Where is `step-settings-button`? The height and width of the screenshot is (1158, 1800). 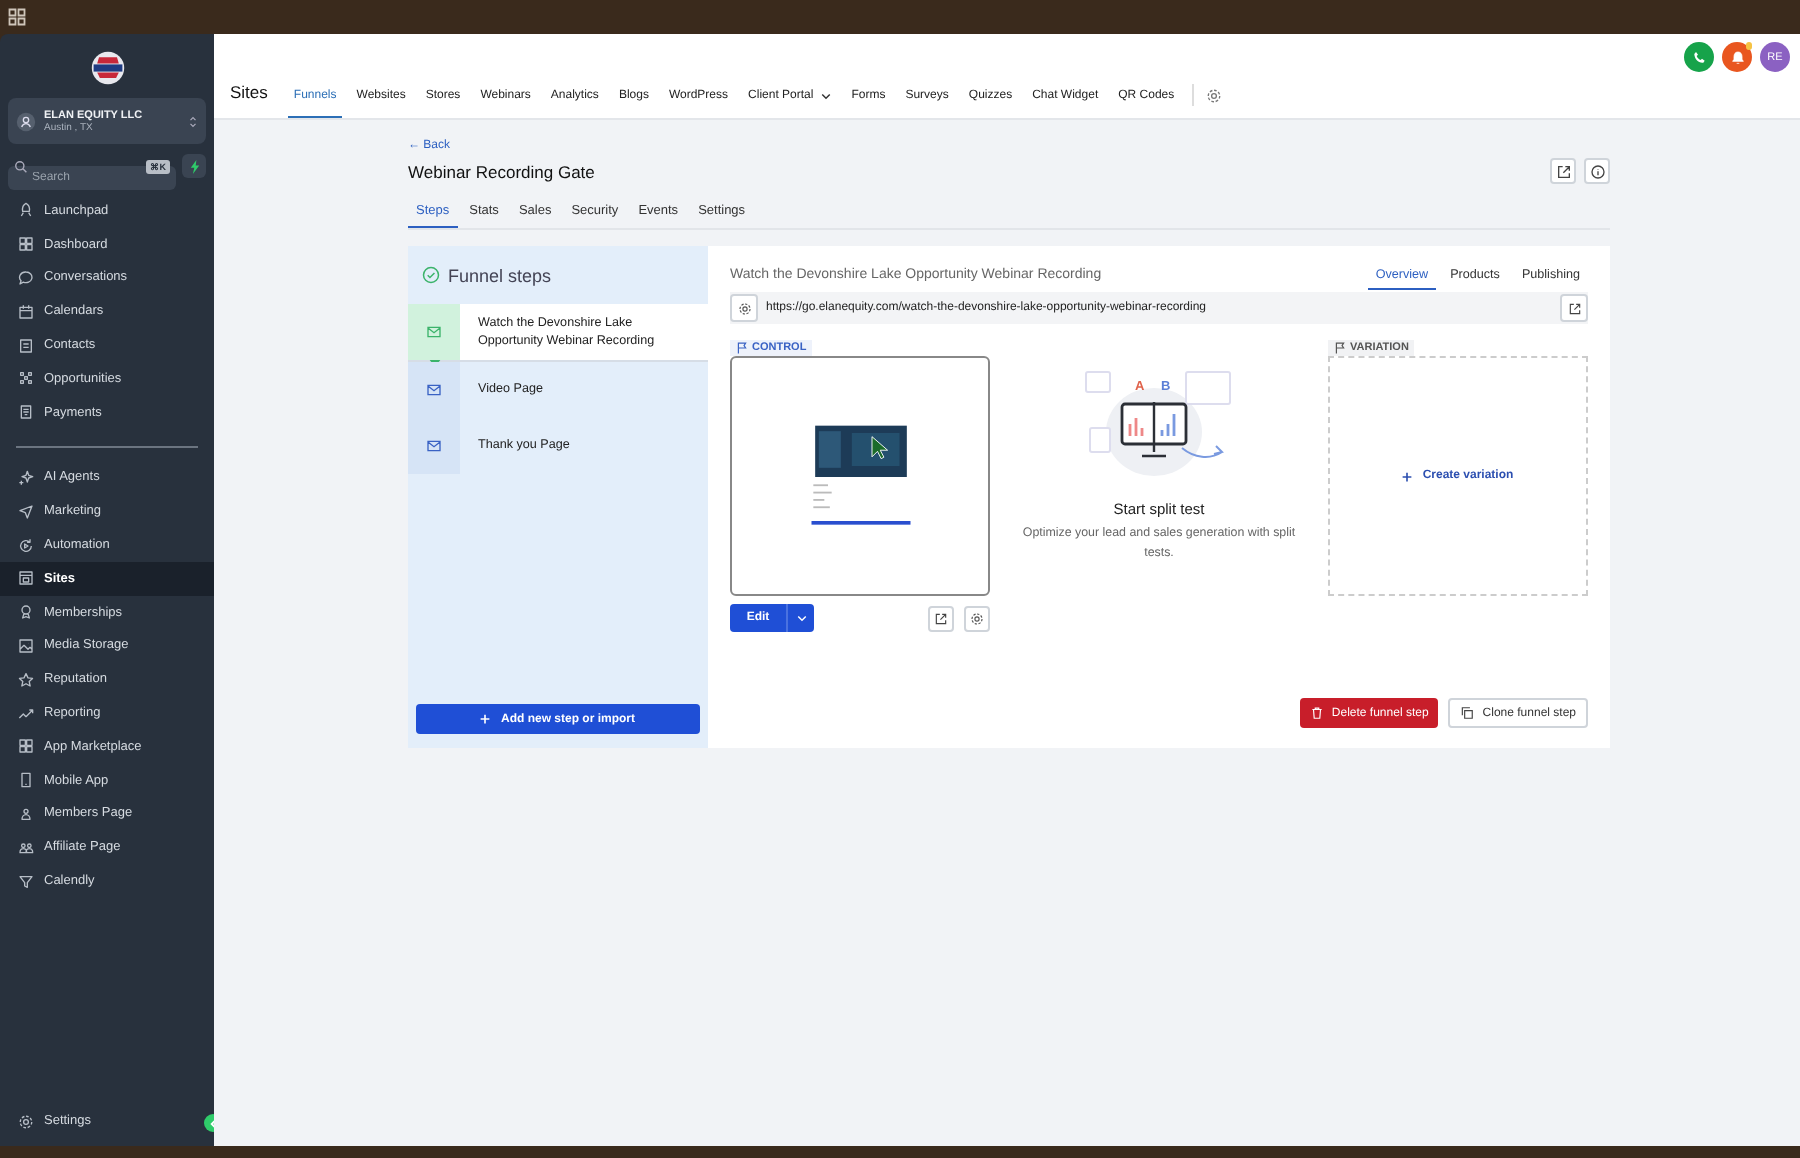
step-settings-button is located at coordinates (977, 618).